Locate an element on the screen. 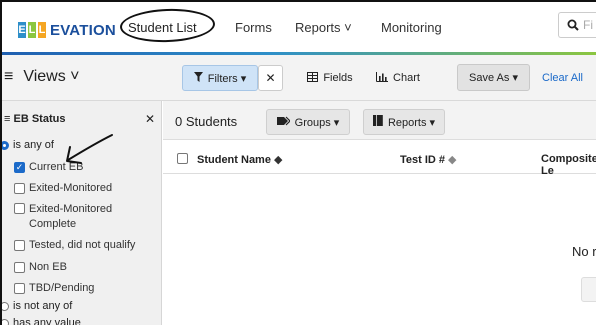 The width and height of the screenshot is (596, 325). hand-drawn-arrow-annotation is located at coordinates (89, 149).